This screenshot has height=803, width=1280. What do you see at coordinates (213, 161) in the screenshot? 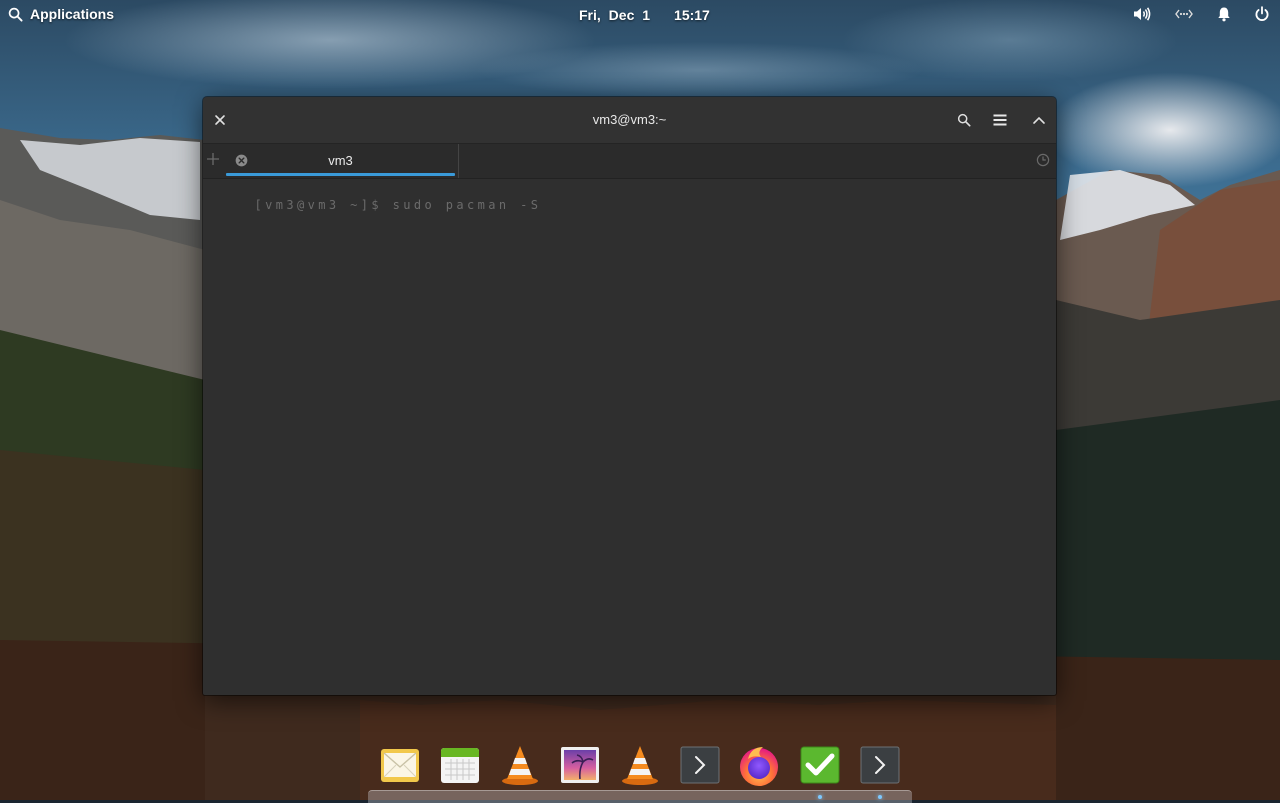
I see `add-tab-icon` at bounding box center [213, 161].